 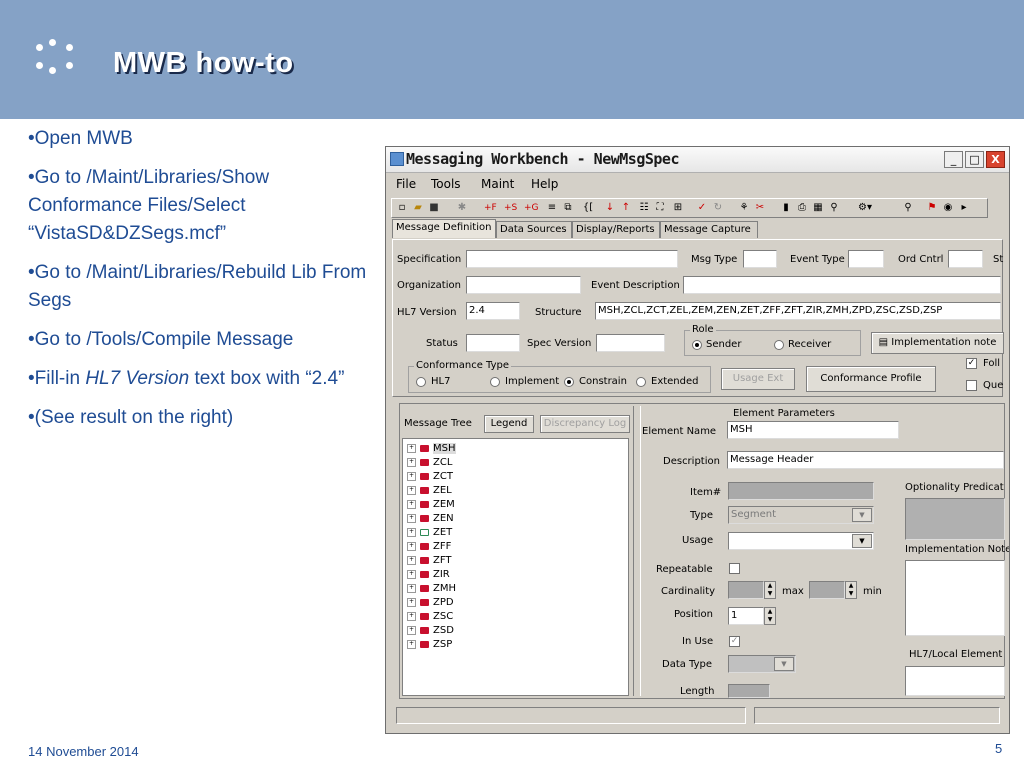 I want to click on tree-node-zet: + ZET, so click(x=429, y=533).